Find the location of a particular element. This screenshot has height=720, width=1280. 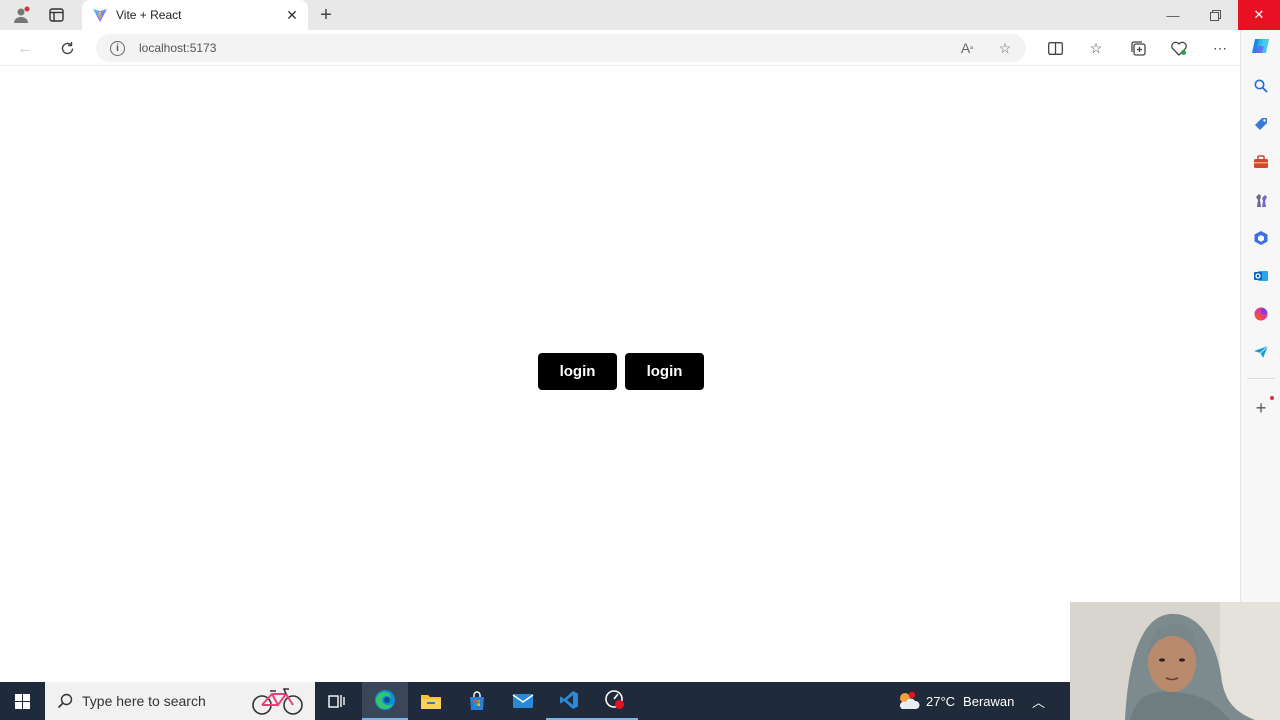

workspaces-icon is located at coordinates (56, 15).